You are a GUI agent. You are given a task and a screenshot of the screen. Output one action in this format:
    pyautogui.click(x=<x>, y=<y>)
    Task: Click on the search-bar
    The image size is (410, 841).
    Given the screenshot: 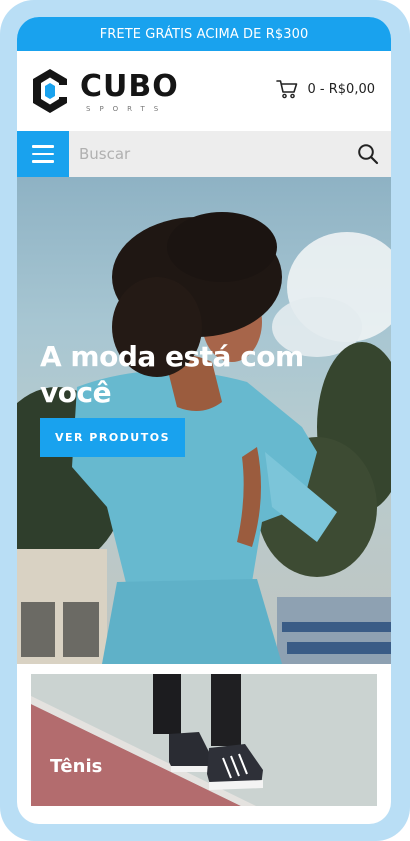 What is the action you would take?
    pyautogui.click(x=204, y=154)
    